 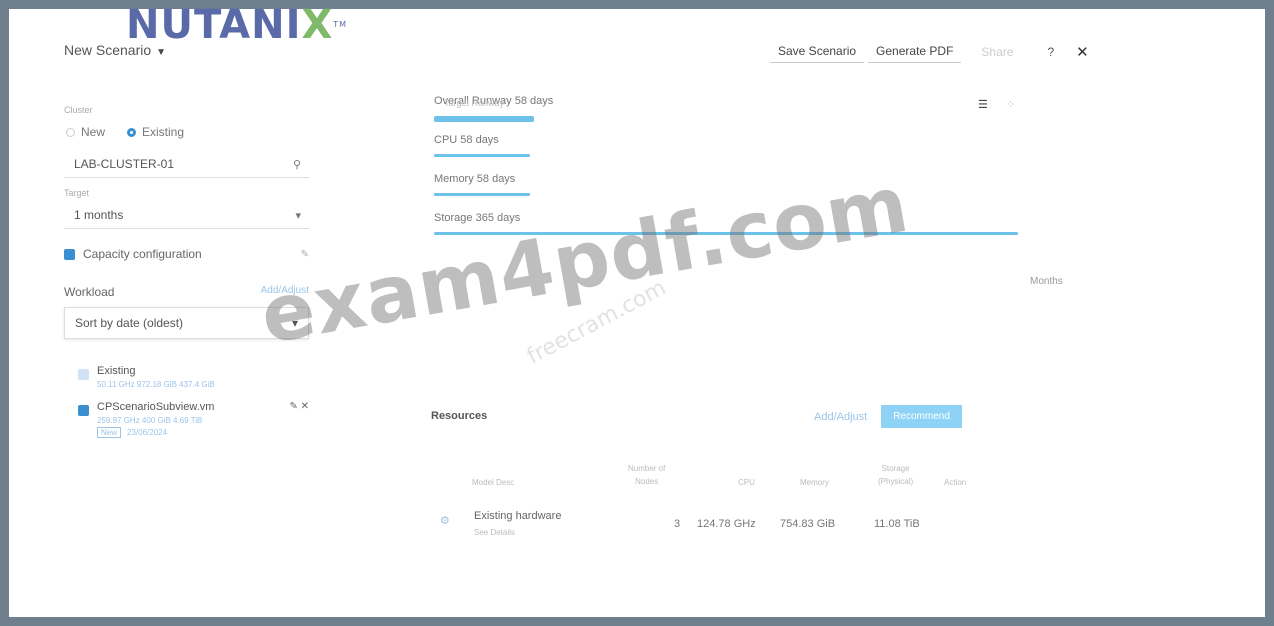 What do you see at coordinates (997, 52) in the screenshot?
I see `share-button: Share` at bounding box center [997, 52].